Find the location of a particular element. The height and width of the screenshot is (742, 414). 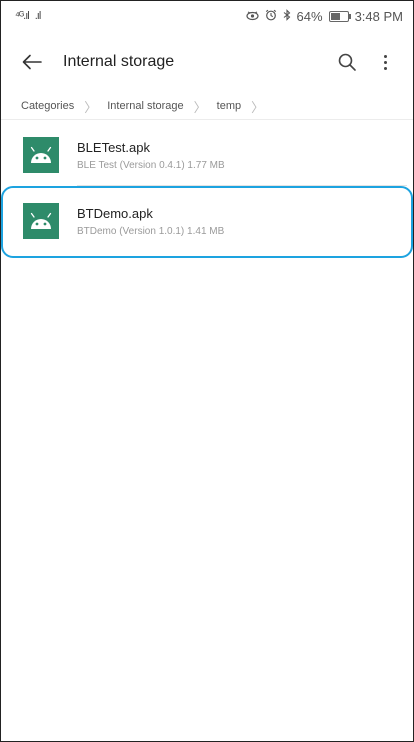

battery-fill is located at coordinates (335, 16).